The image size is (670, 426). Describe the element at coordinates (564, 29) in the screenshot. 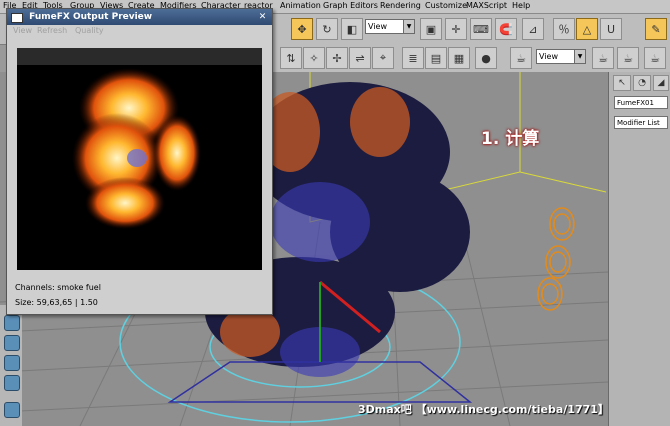

I see `percent-snap-icon: ％` at that location.